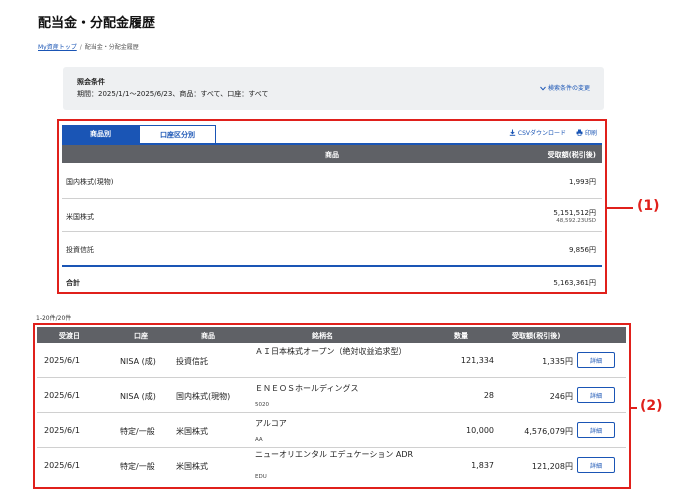  I want to click on conditions-label: 照会条件, so click(91, 82).